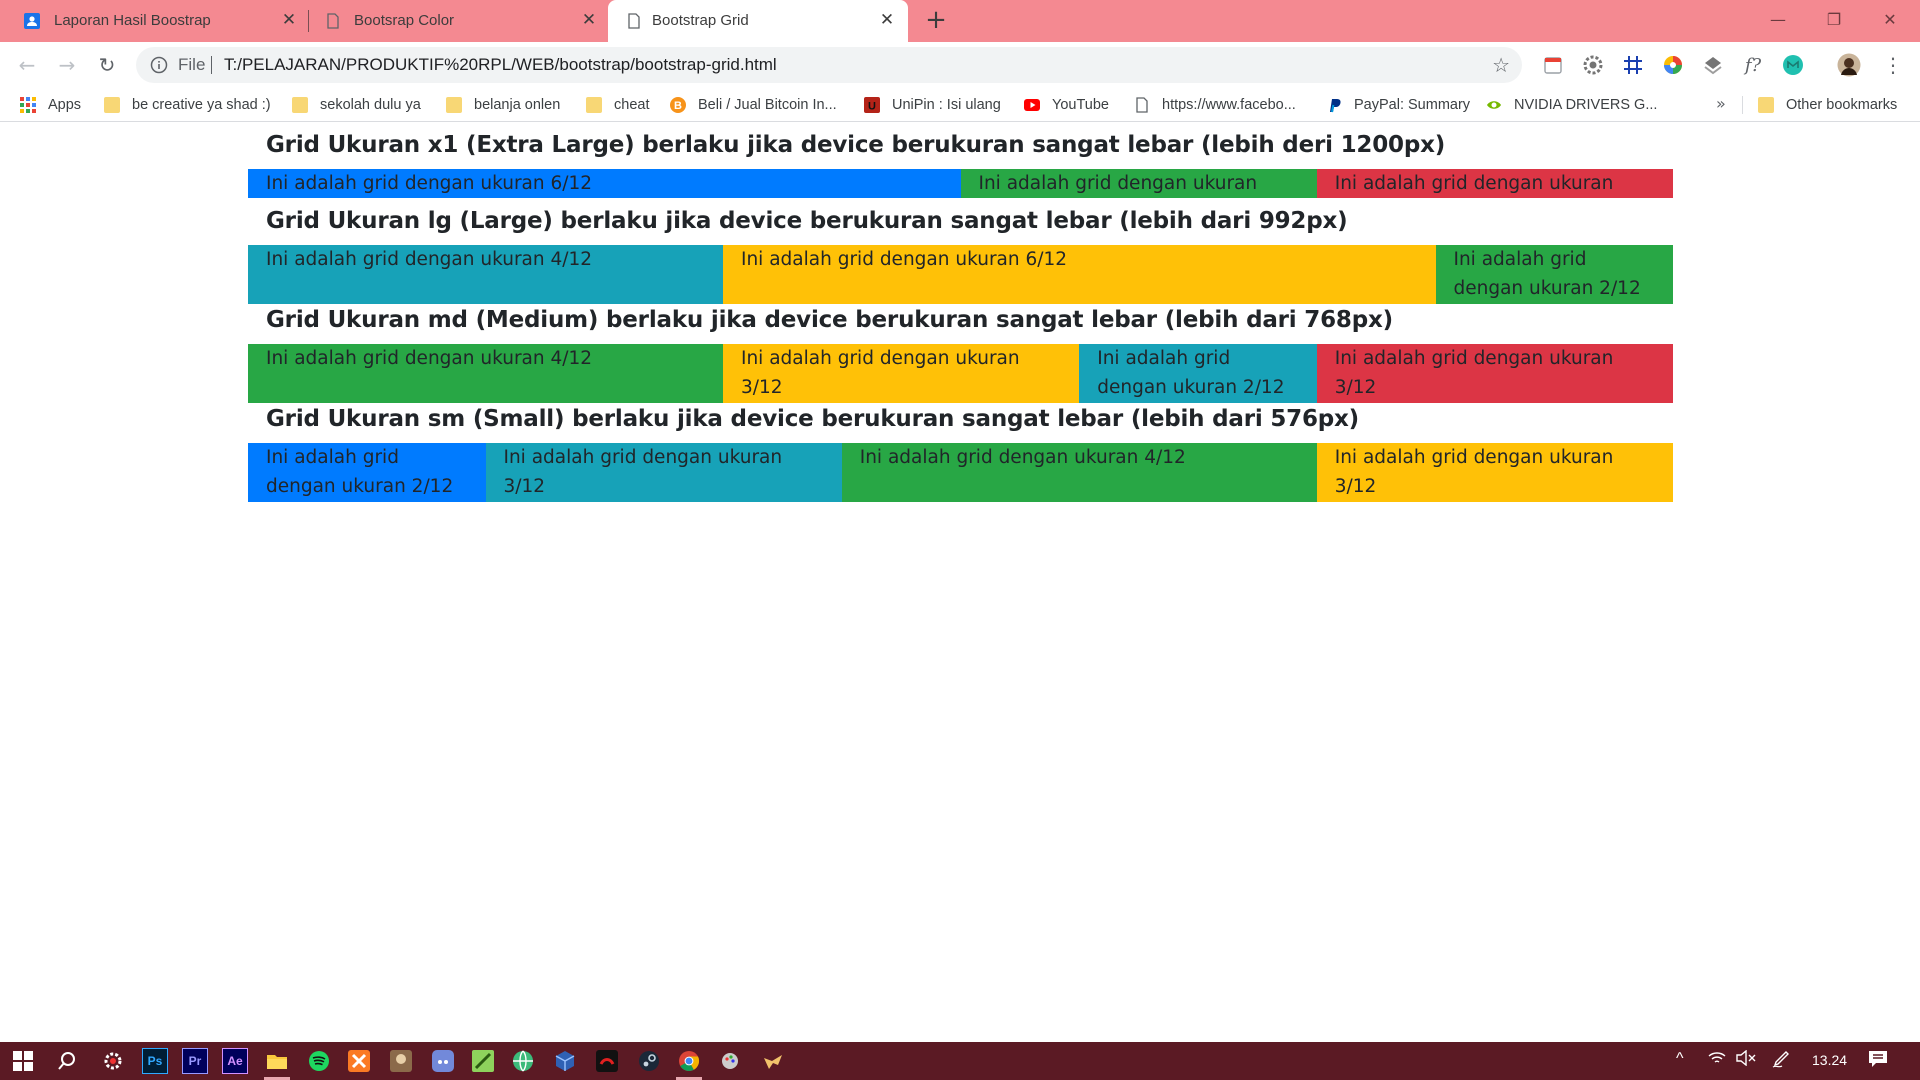 Image resolution: width=1920 pixels, height=1080 pixels. I want to click on misc-app-icon, so click(773, 1061).